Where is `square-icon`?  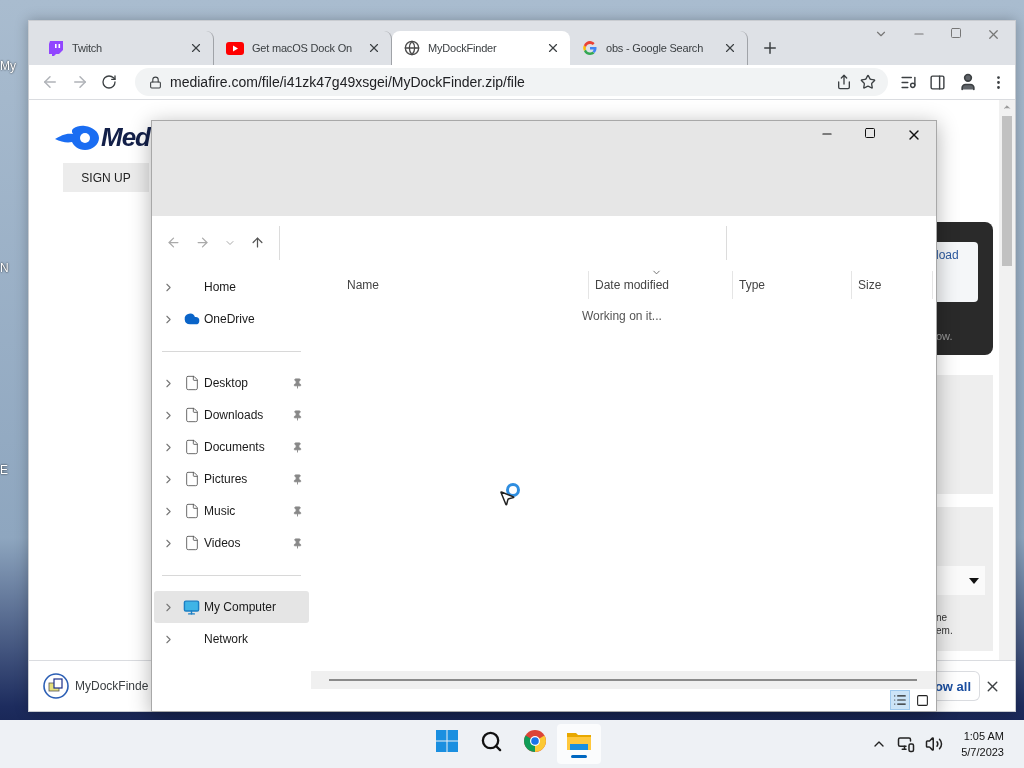 square-icon is located at coordinates (922, 700).